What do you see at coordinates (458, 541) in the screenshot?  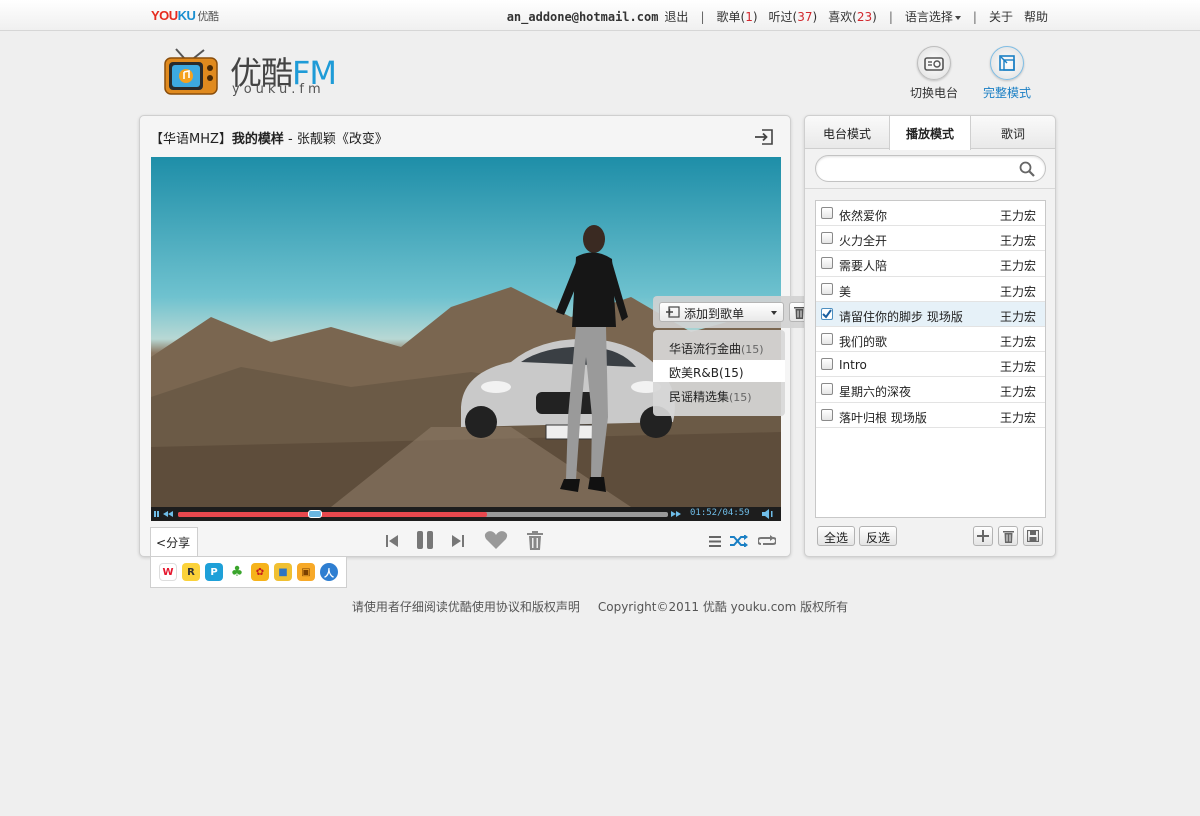 I see `next-icon` at bounding box center [458, 541].